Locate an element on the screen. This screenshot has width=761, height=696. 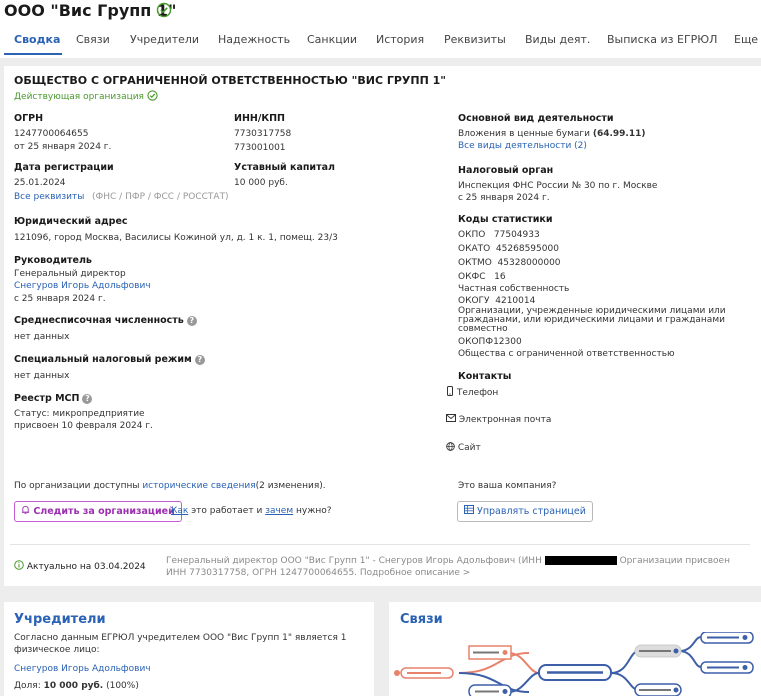
table-icon is located at coordinates (469, 509).